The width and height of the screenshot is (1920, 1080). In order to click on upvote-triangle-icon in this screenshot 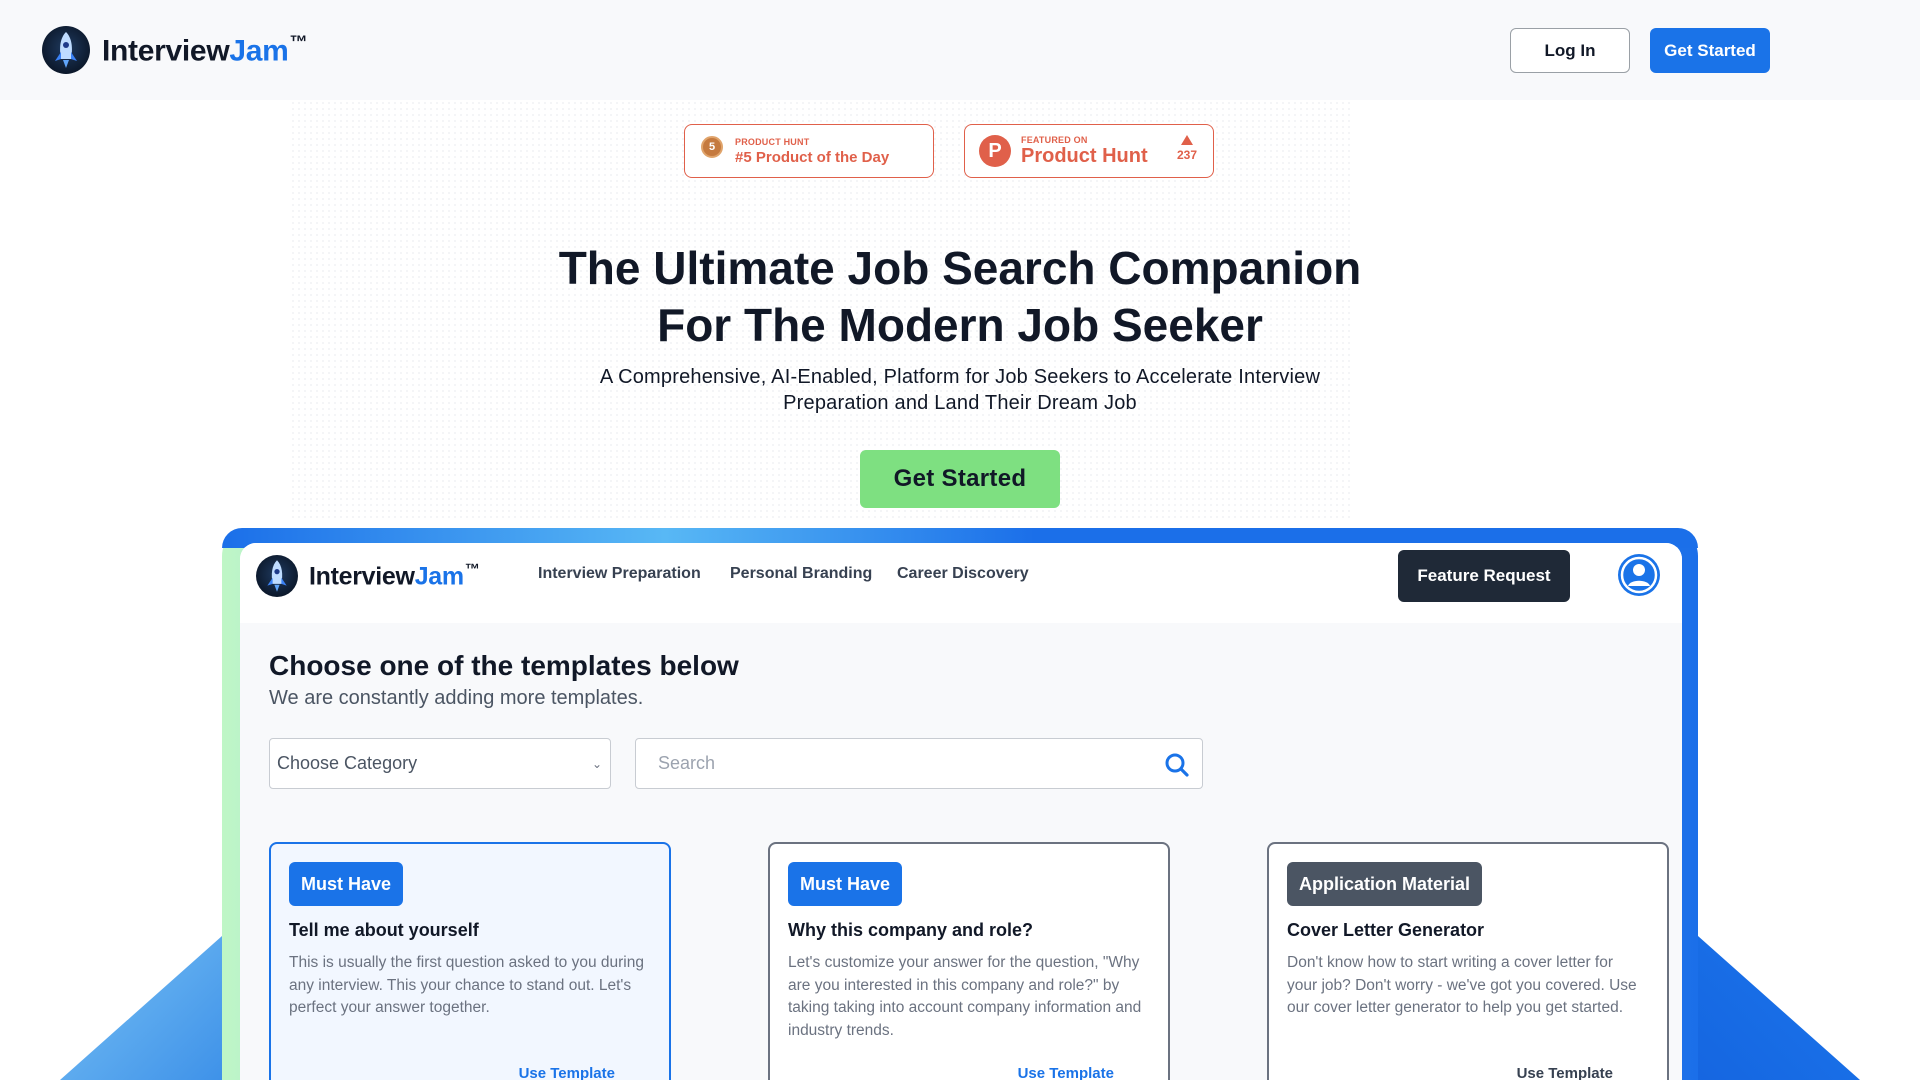, I will do `click(1186, 140)`.